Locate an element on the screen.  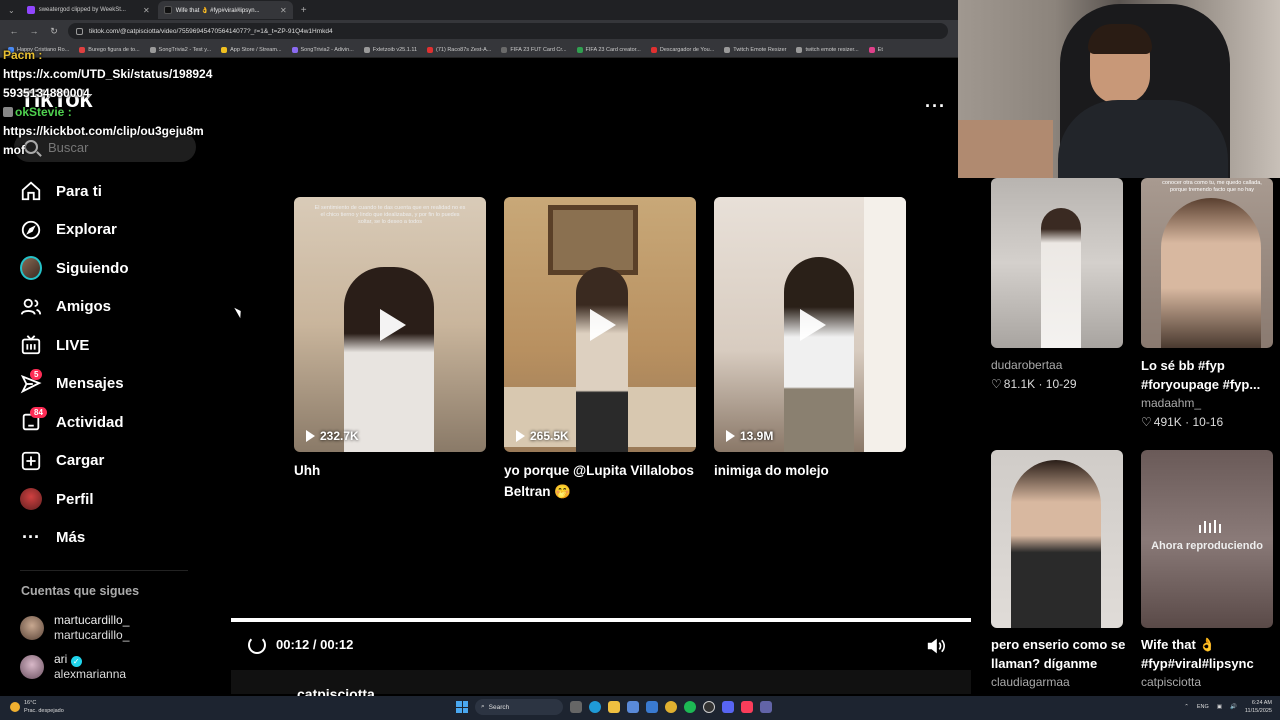
suggested-video-title: yo porque @Lupita Villalobos Beltran 🤭 is located at coordinates (604, 481).